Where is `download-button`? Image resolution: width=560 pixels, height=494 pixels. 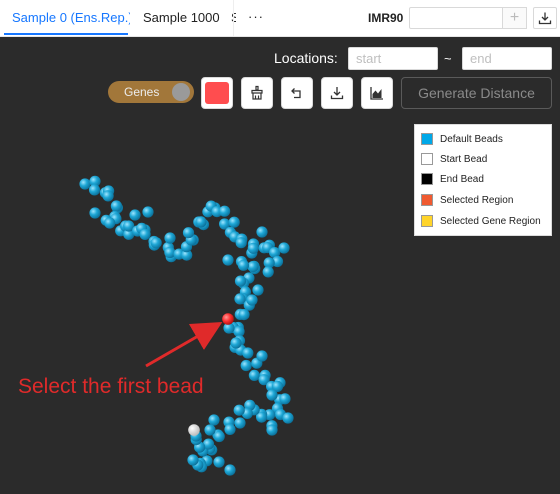 download-button is located at coordinates (545, 18).